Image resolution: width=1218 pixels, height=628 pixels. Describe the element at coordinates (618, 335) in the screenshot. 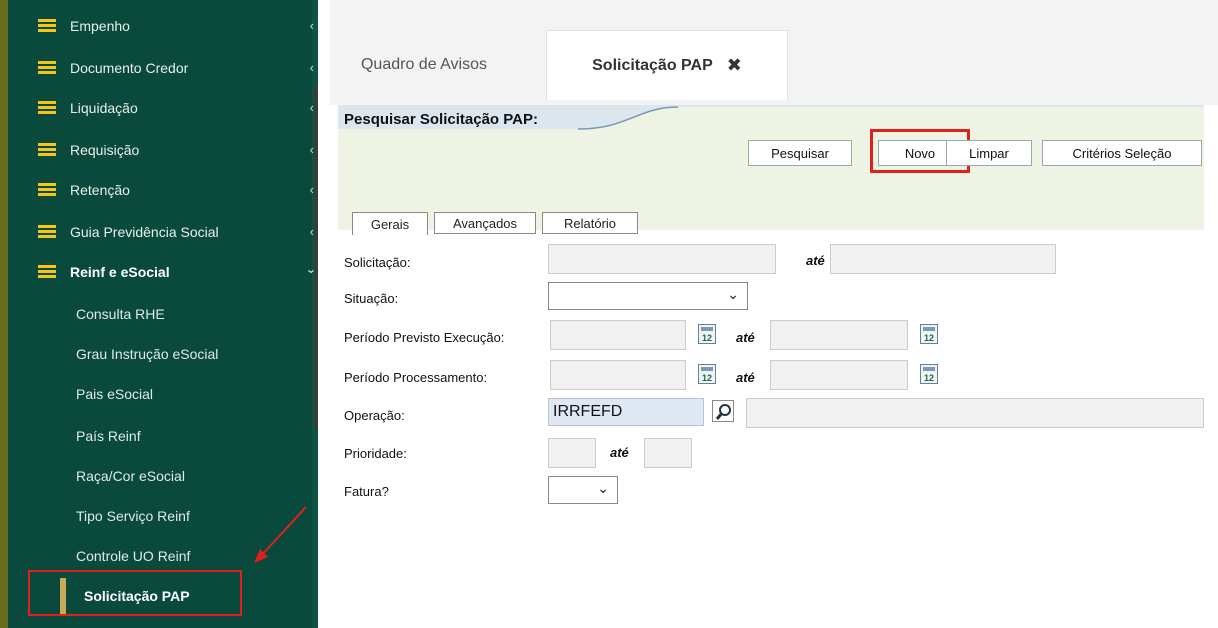

I see `periodo-previsto-from-input` at that location.